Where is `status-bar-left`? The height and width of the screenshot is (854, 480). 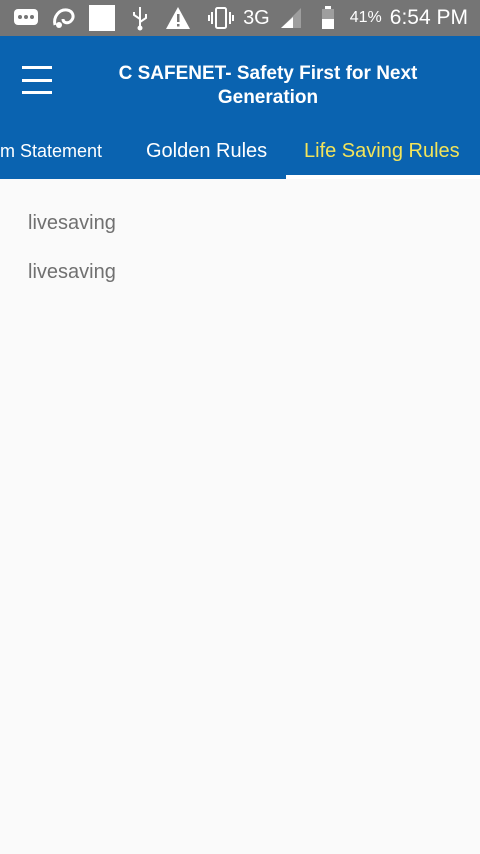
status-bar-left is located at coordinates (96, 18).